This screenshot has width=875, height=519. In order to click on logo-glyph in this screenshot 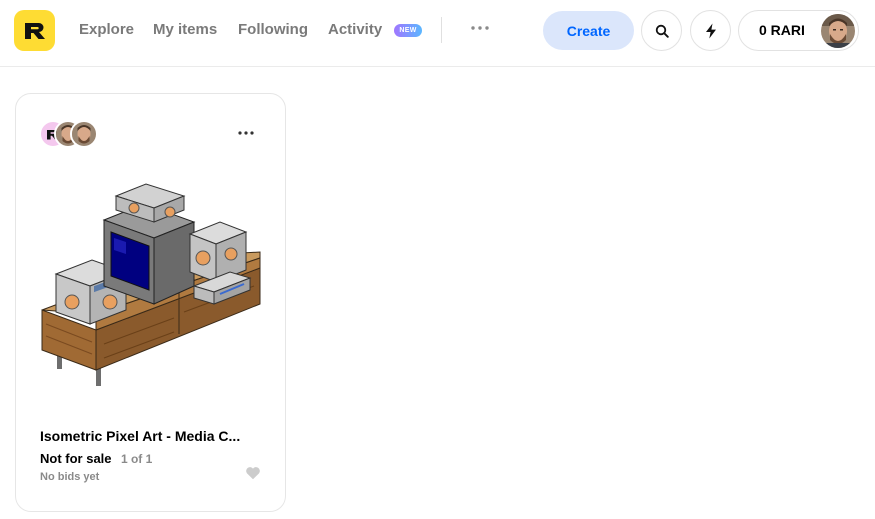, I will do `click(34, 30)`.